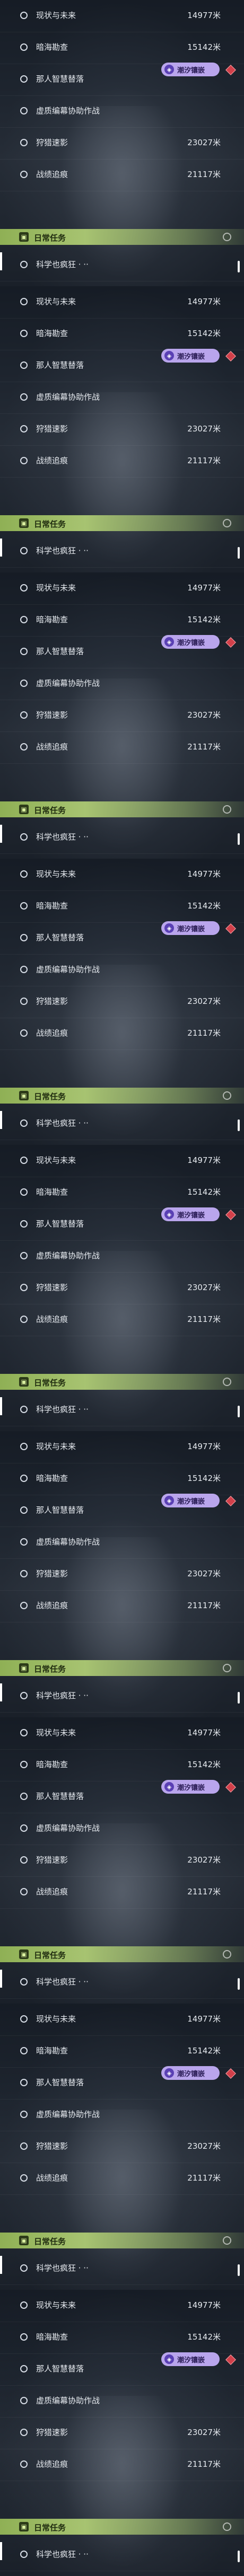 The height and width of the screenshot is (2576, 244). What do you see at coordinates (24, 1573) in the screenshot?
I see `quest-status-icon` at bounding box center [24, 1573].